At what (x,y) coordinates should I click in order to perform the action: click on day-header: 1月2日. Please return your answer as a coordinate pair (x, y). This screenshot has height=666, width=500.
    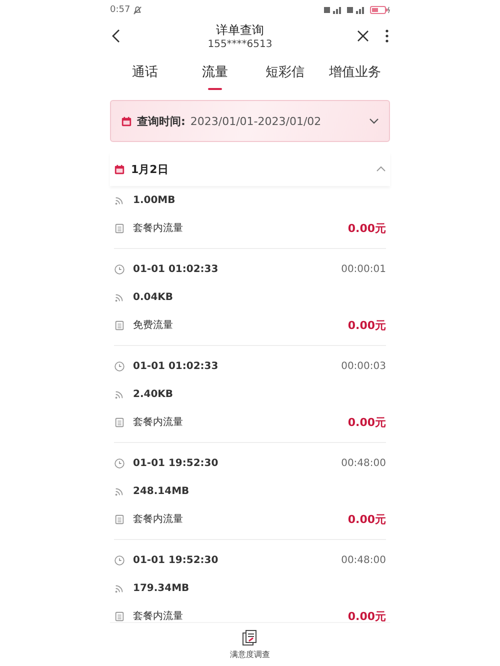
    Looking at the image, I should click on (250, 169).